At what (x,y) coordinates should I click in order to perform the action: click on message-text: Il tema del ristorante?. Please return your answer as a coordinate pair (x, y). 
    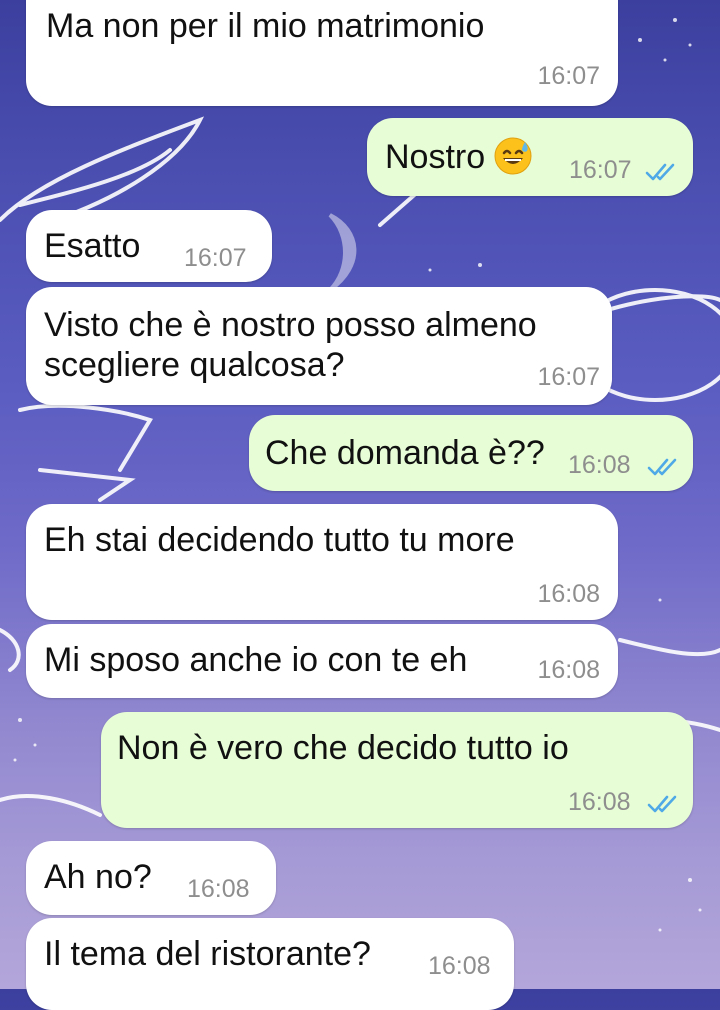
    Looking at the image, I should click on (207, 954).